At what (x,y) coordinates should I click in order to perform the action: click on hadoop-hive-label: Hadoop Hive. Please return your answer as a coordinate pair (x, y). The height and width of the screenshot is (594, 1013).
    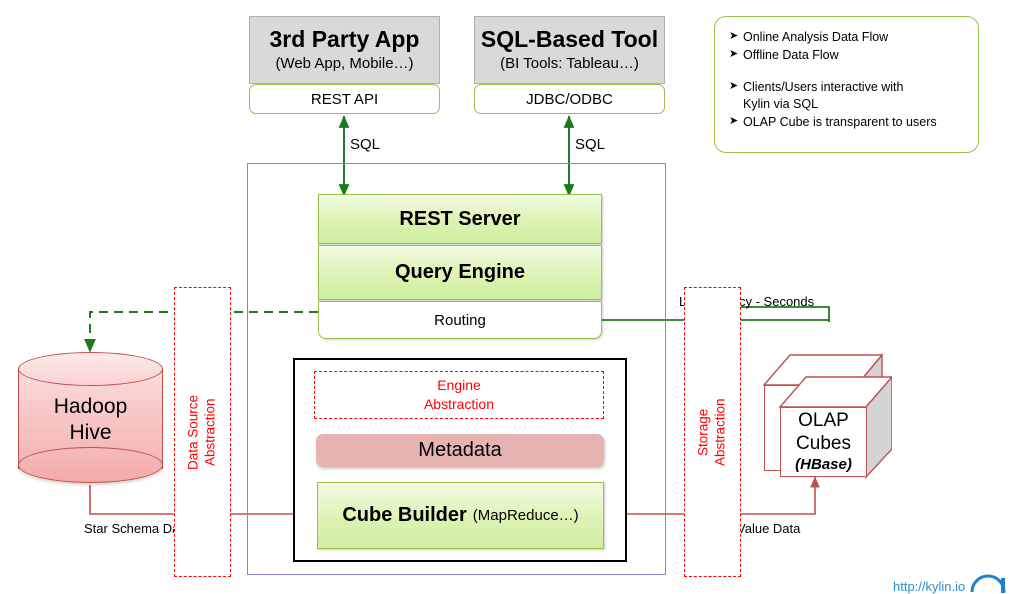
    Looking at the image, I should click on (90, 420).